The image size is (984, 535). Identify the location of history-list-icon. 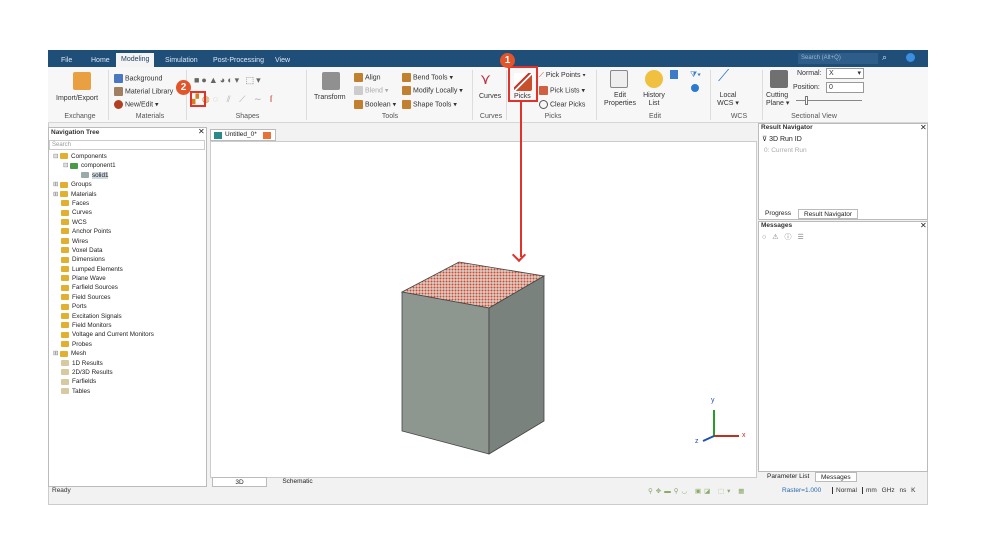
(654, 79).